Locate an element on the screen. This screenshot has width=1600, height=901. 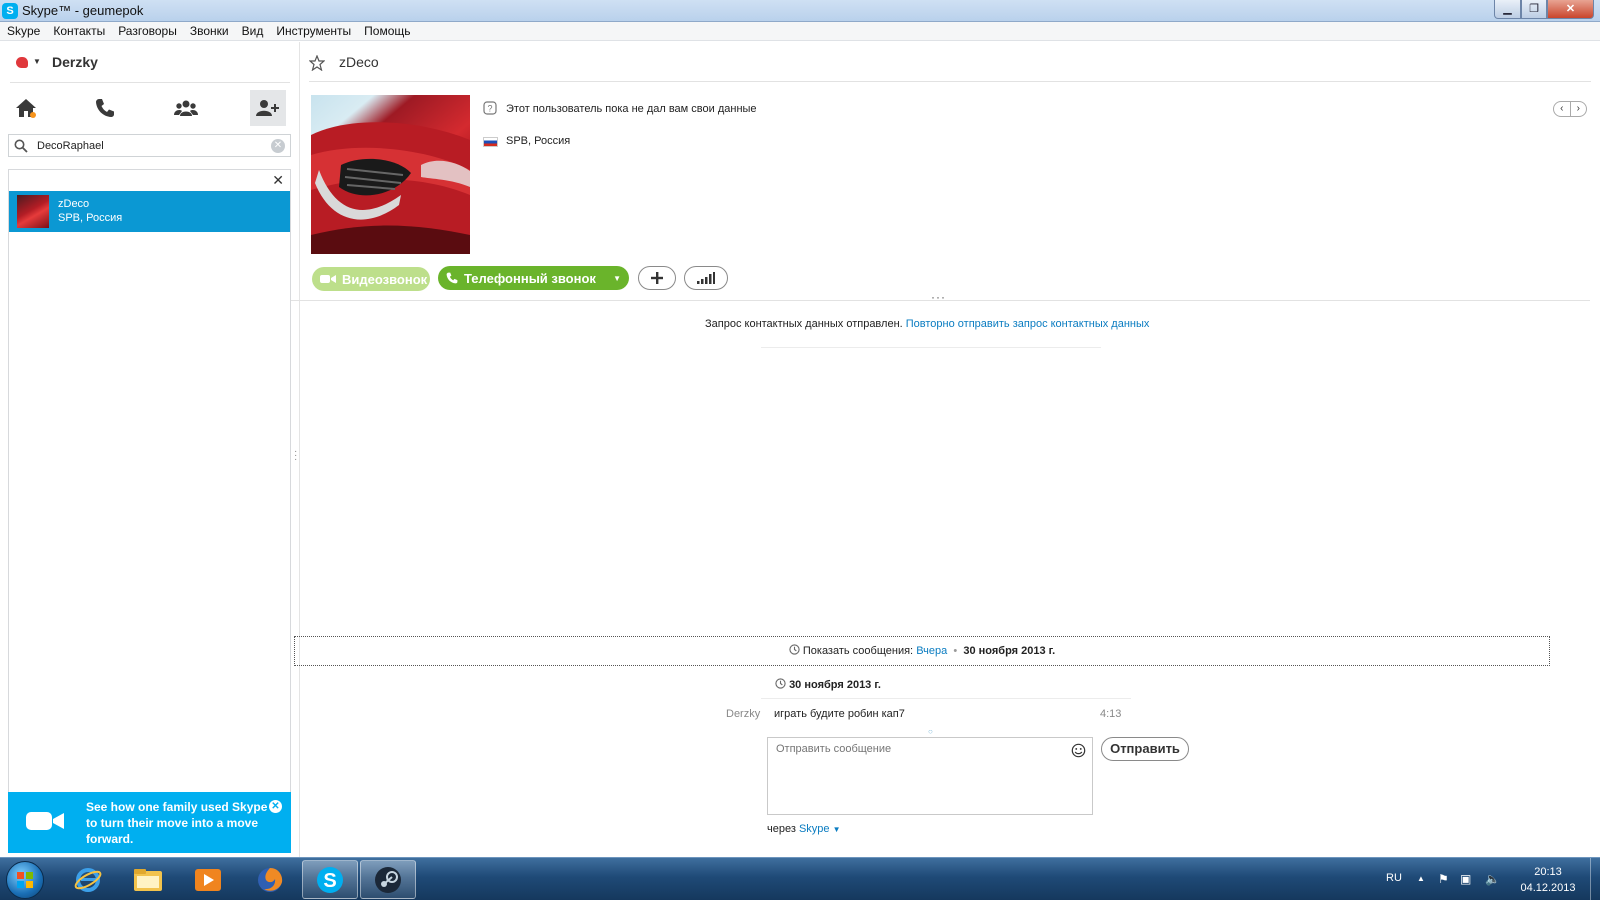
car-image is located at coordinates (390, 188).